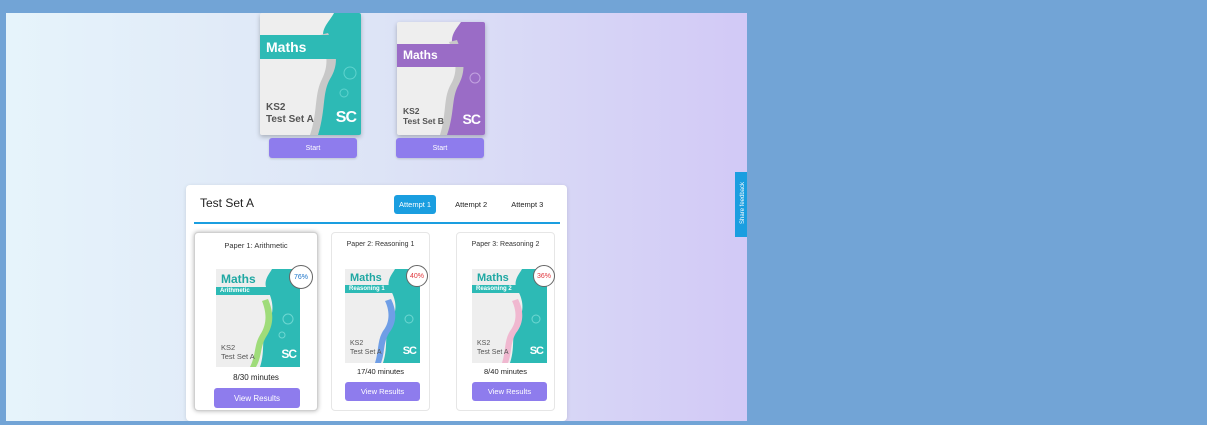 Image resolution: width=1207 pixels, height=425 pixels. Describe the element at coordinates (423, 120) in the screenshot. I see `cover-line2: Test Set B` at that location.